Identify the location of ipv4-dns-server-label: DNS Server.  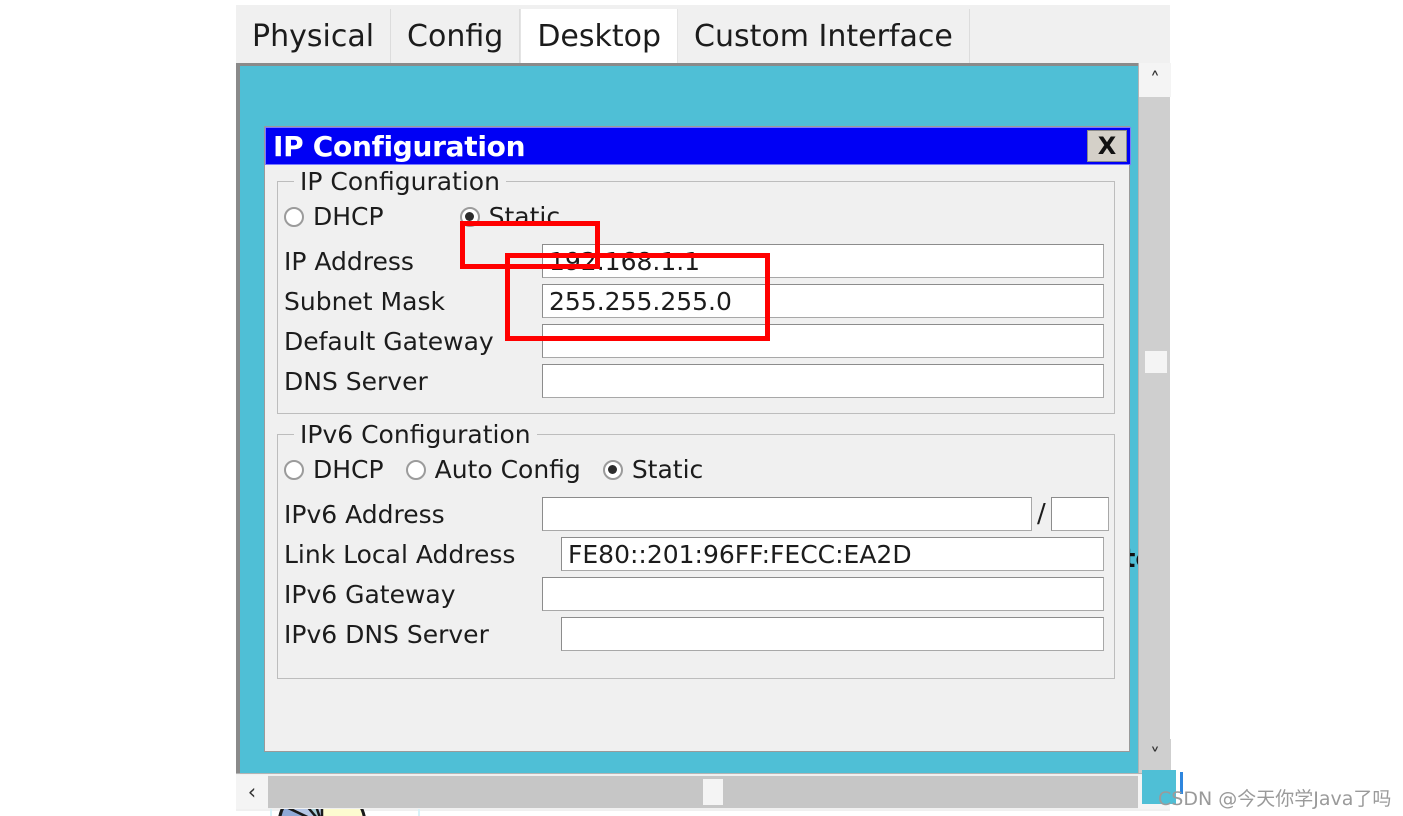
(356, 381).